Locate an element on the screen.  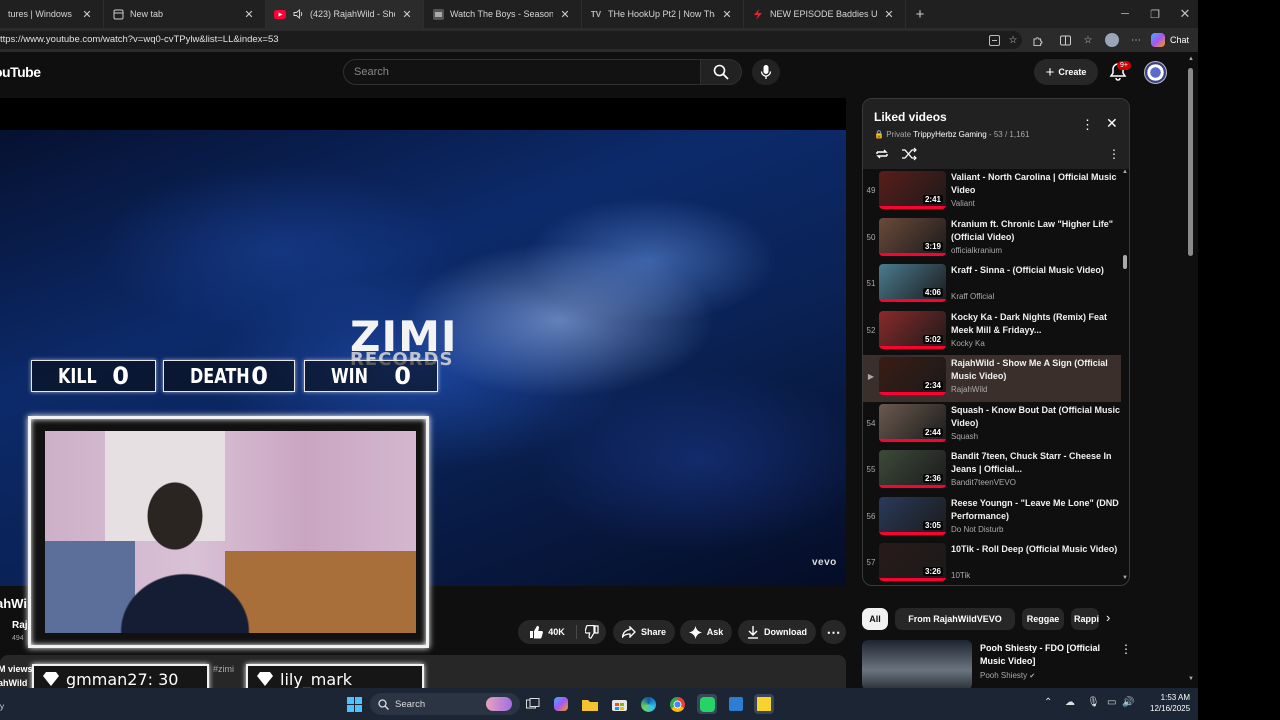
weather-widget: y is located at coordinates (2, 706).